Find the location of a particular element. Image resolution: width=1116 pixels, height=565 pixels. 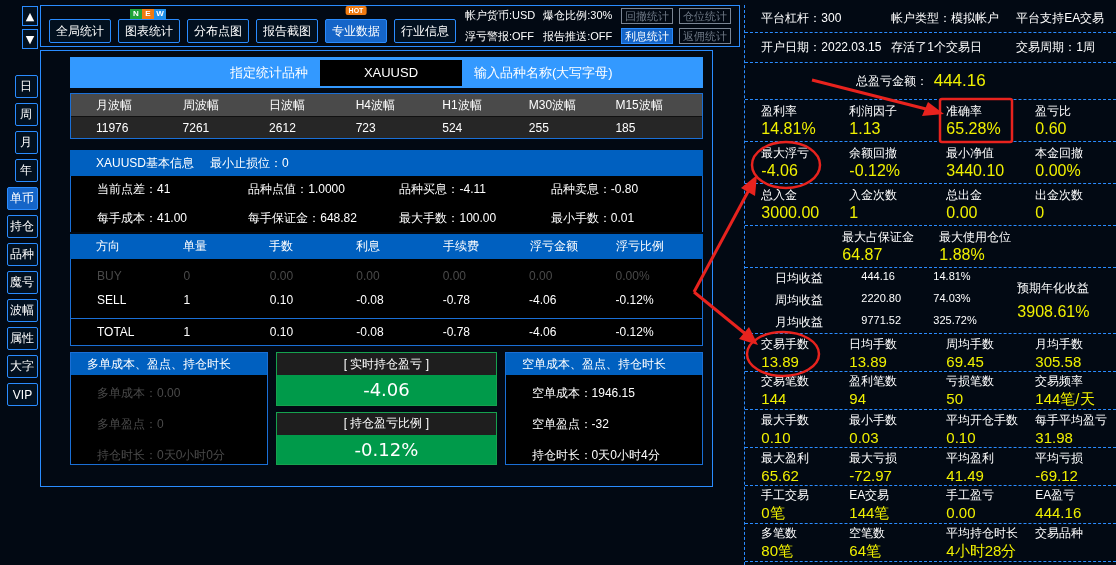

mode-button: 单币 is located at coordinates (22, 198).